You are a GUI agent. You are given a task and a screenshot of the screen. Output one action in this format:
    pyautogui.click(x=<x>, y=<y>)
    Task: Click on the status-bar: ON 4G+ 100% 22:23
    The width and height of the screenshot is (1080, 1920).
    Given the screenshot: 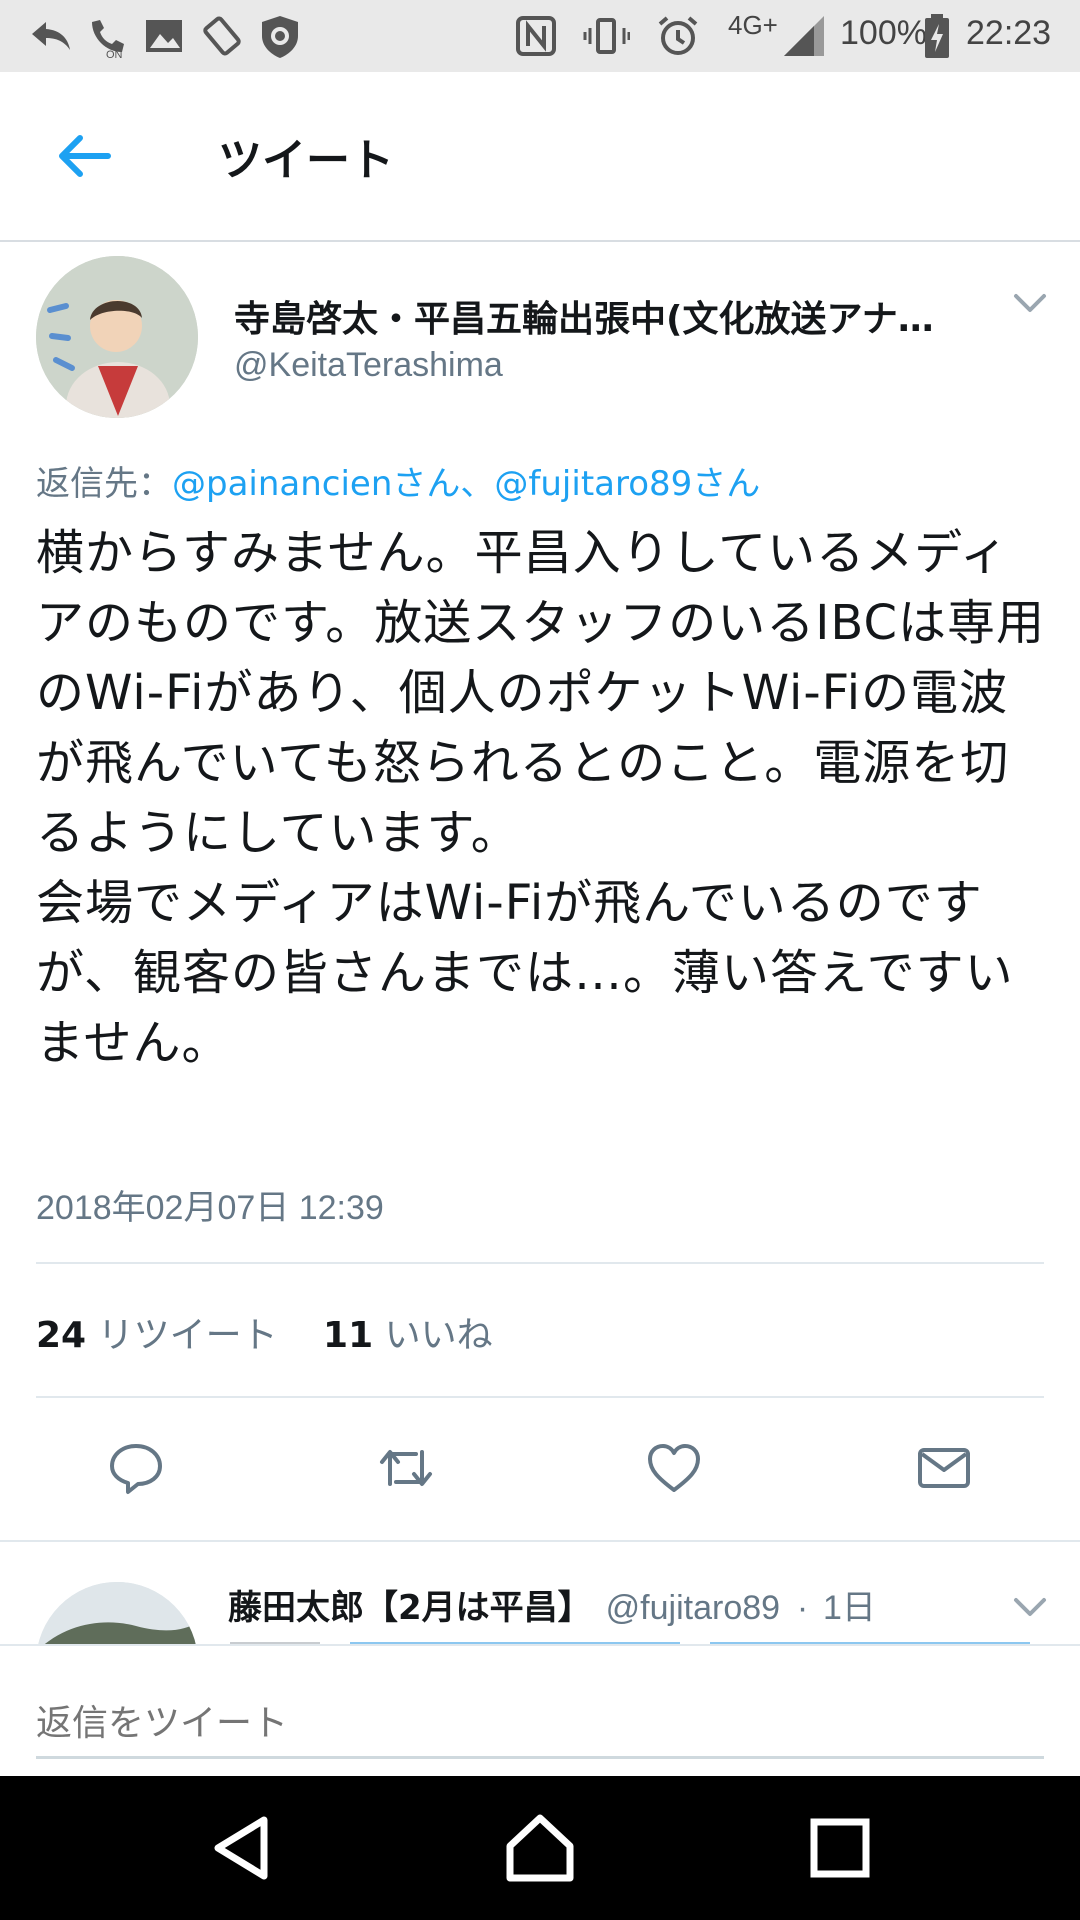 What is the action you would take?
    pyautogui.click(x=540, y=36)
    